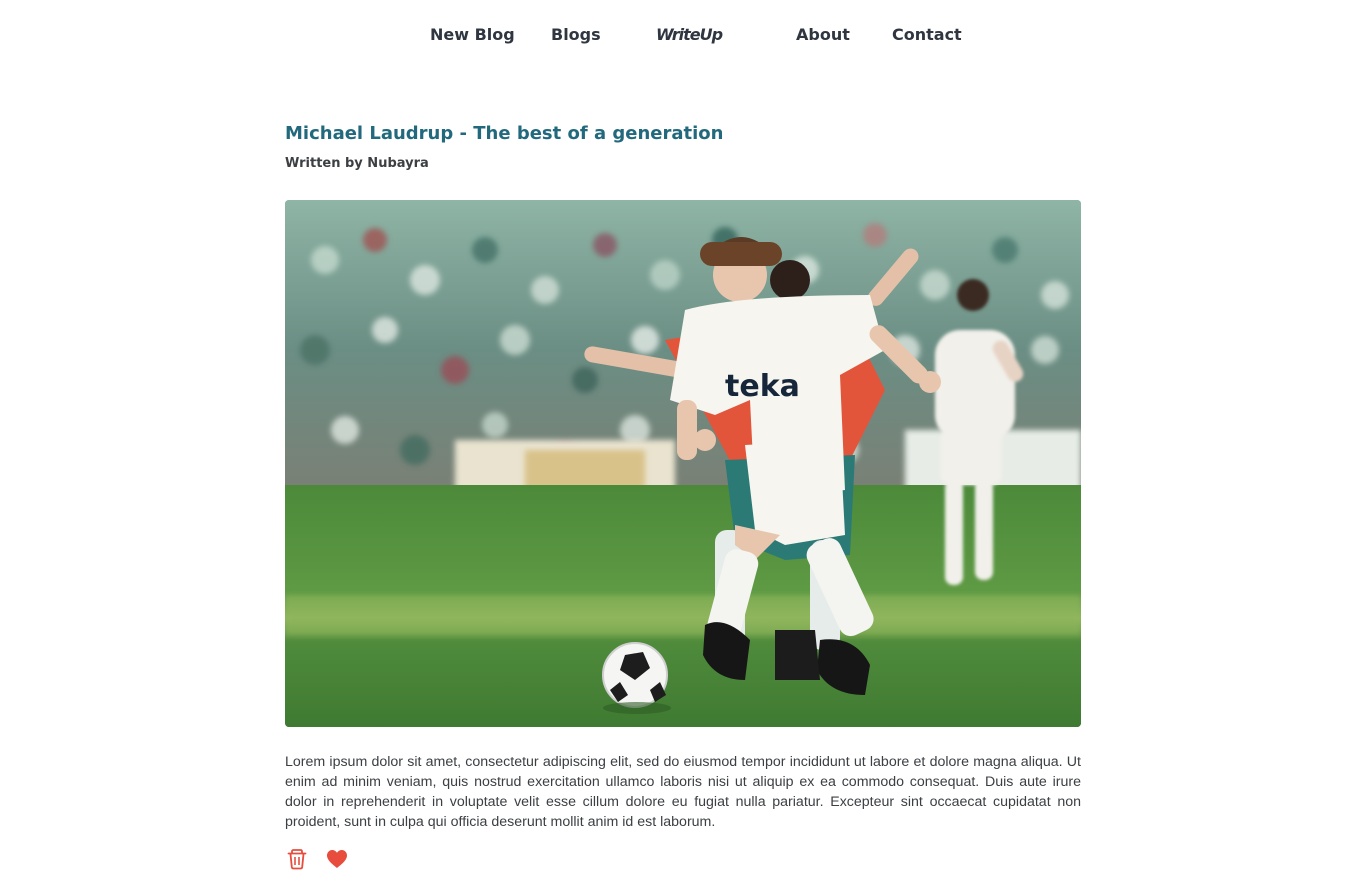 Image resolution: width=1366 pixels, height=887 pixels. I want to click on nav-blogs: Blogs, so click(576, 34).